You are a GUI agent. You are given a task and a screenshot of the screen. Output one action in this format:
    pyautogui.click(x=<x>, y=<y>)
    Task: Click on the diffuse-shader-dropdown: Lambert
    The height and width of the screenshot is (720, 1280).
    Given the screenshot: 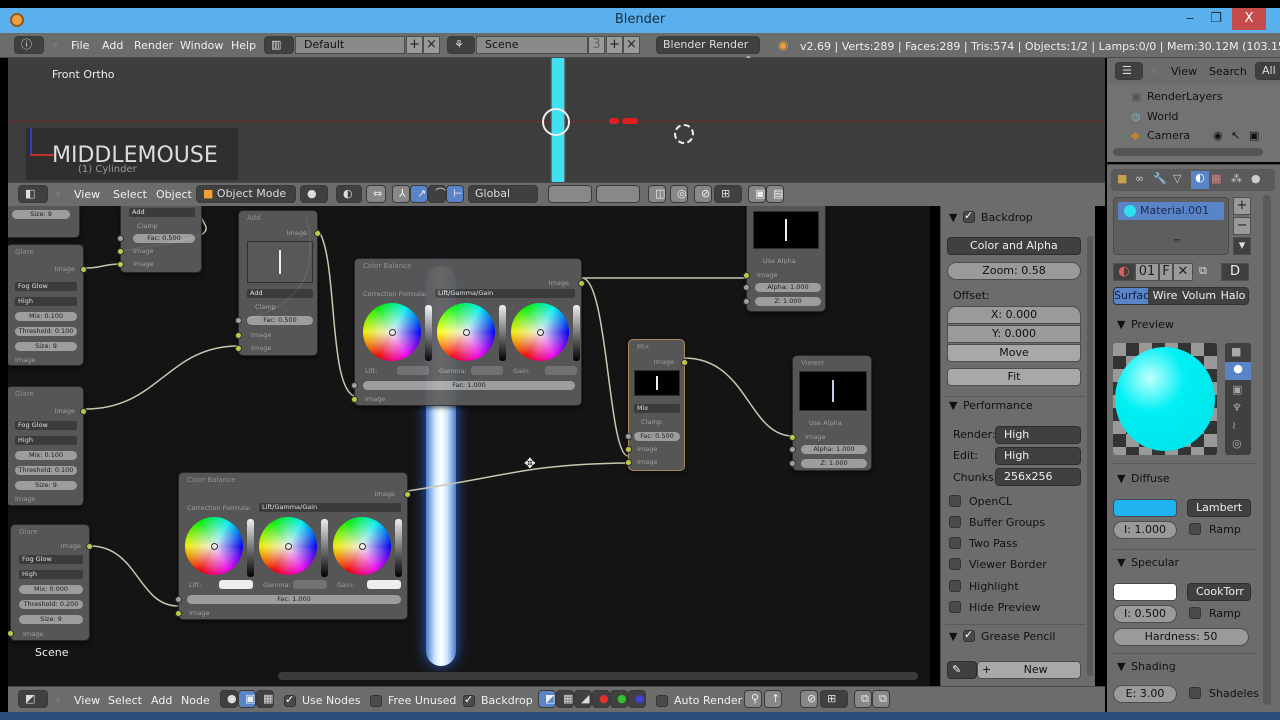 What is the action you would take?
    pyautogui.click(x=1219, y=508)
    